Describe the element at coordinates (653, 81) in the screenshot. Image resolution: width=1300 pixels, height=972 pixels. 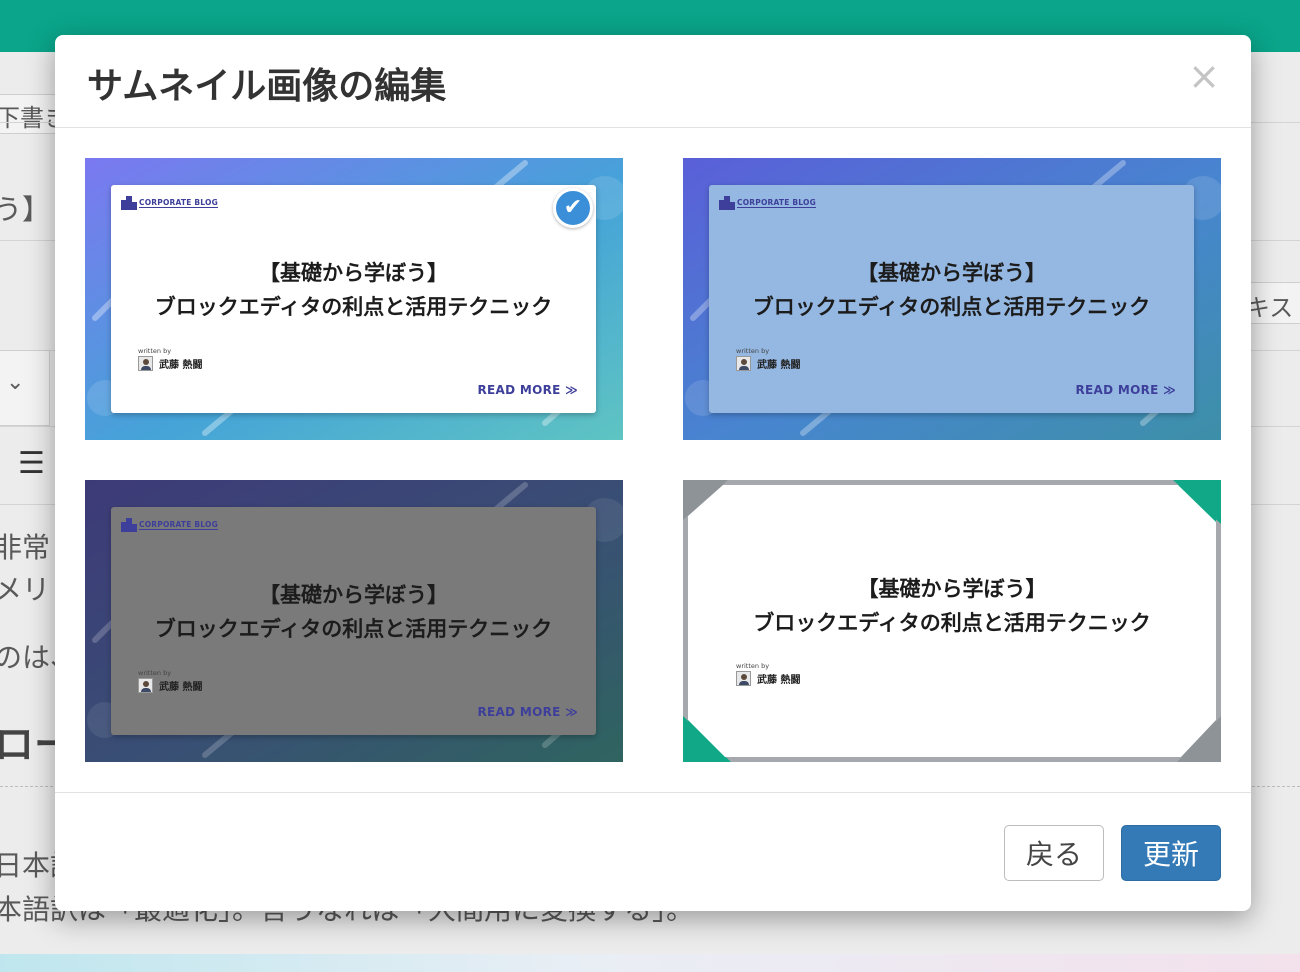
I see `modal-header: サムネイル画像の編集 ×` at that location.